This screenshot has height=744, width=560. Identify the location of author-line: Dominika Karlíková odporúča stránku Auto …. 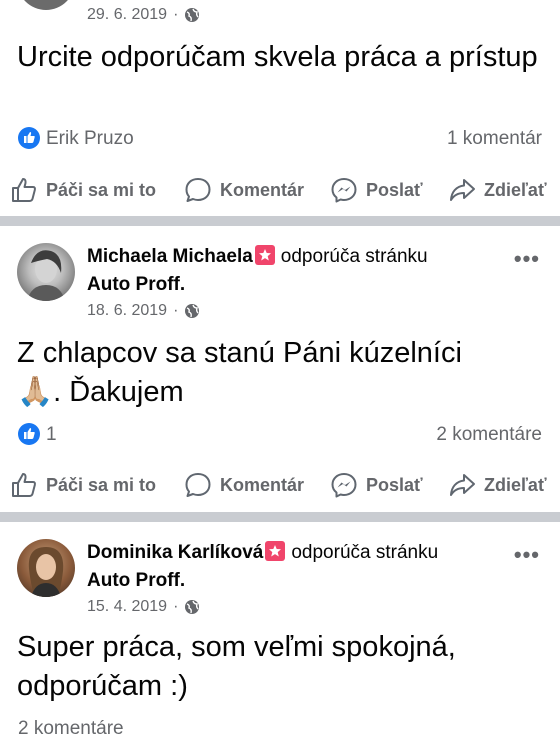
(297, 567).